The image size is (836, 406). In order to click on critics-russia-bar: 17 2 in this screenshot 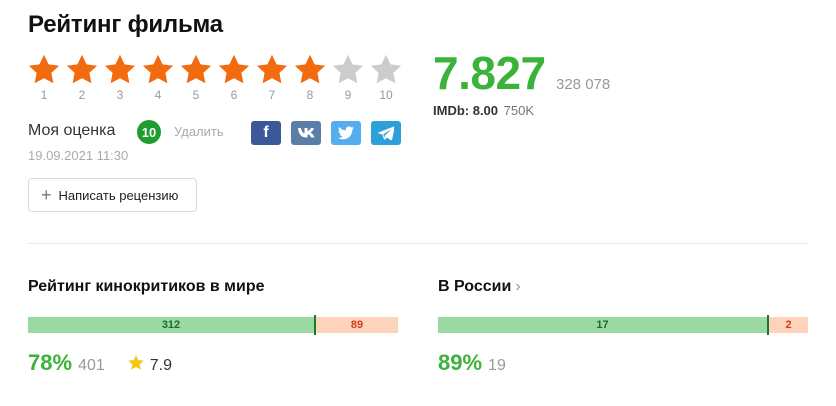, I will do `click(623, 325)`.